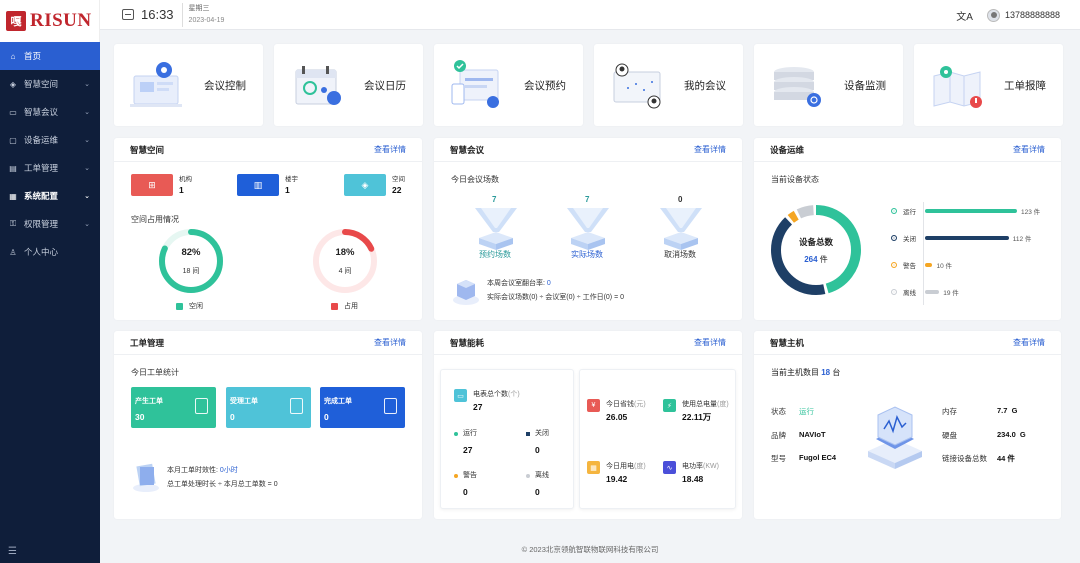 The height and width of the screenshot is (563, 1080). Describe the element at coordinates (50, 140) in the screenshot. I see `sidebar-item-device-ops: ▢ 设备运维 ⌄` at that location.